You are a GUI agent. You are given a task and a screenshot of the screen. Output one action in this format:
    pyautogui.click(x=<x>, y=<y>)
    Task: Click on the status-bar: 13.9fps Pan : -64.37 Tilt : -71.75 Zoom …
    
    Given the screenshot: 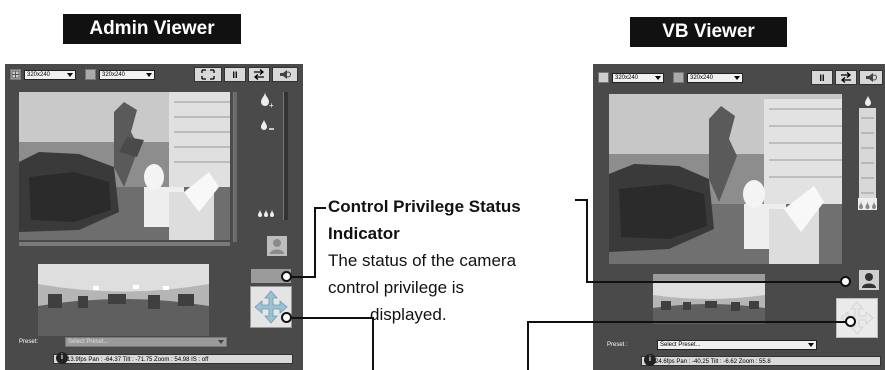 What is the action you would take?
    pyautogui.click(x=173, y=359)
    